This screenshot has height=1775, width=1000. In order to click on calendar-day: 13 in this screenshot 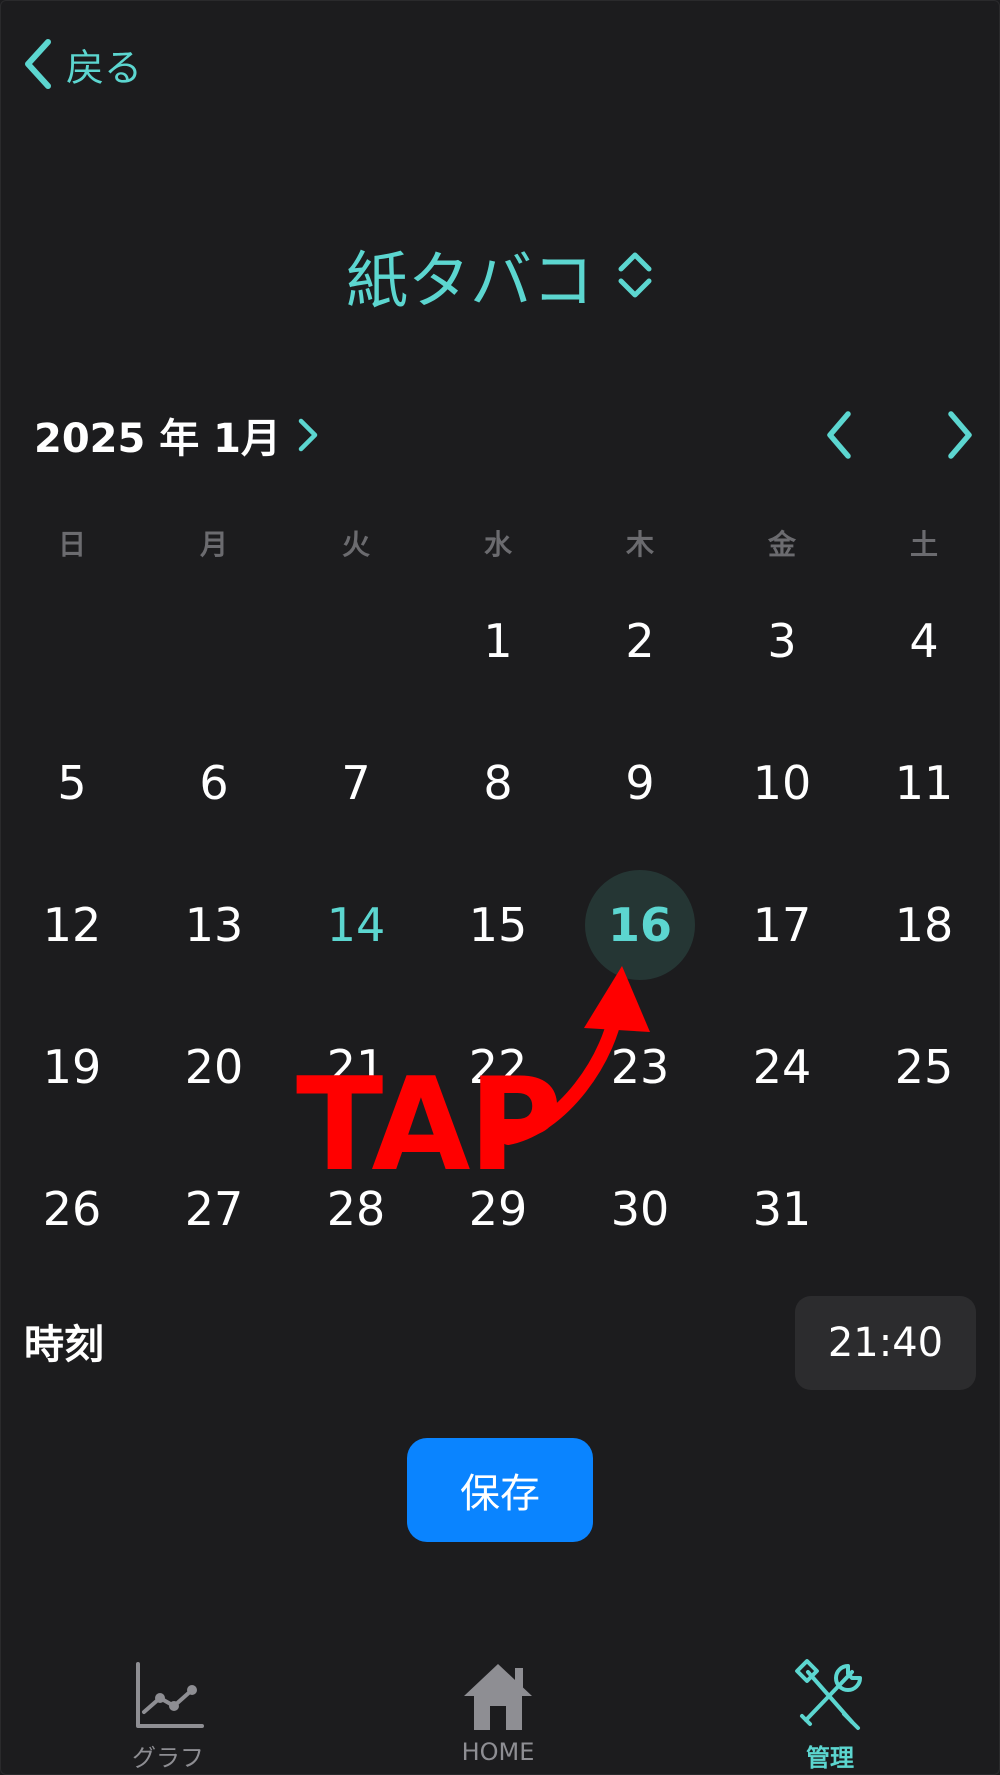, I will do `click(214, 925)`.